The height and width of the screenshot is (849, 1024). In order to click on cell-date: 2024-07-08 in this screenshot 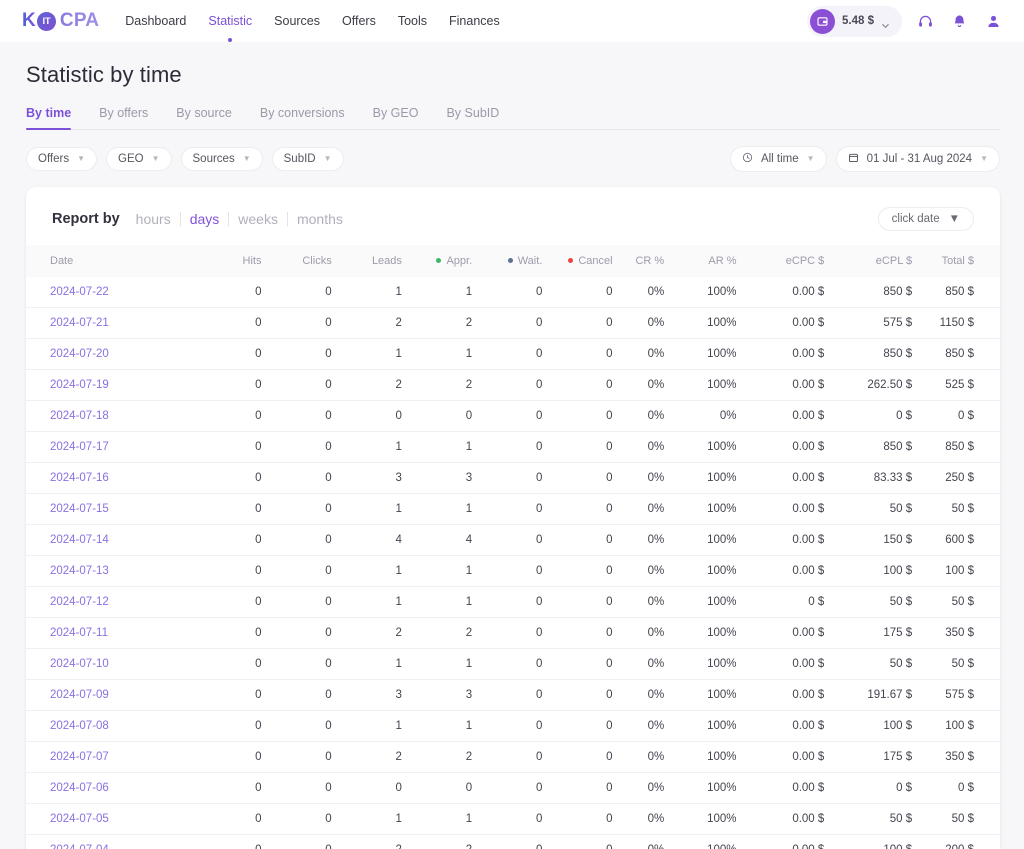, I will do `click(109, 726)`.